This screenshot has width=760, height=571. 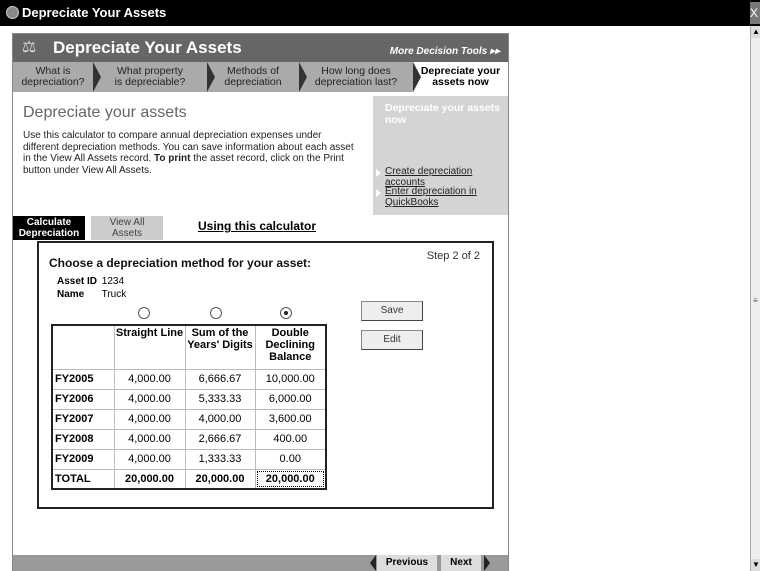 What do you see at coordinates (220, 347) in the screenshot?
I see `table-header-cell: Sum of the Years' Digits` at bounding box center [220, 347].